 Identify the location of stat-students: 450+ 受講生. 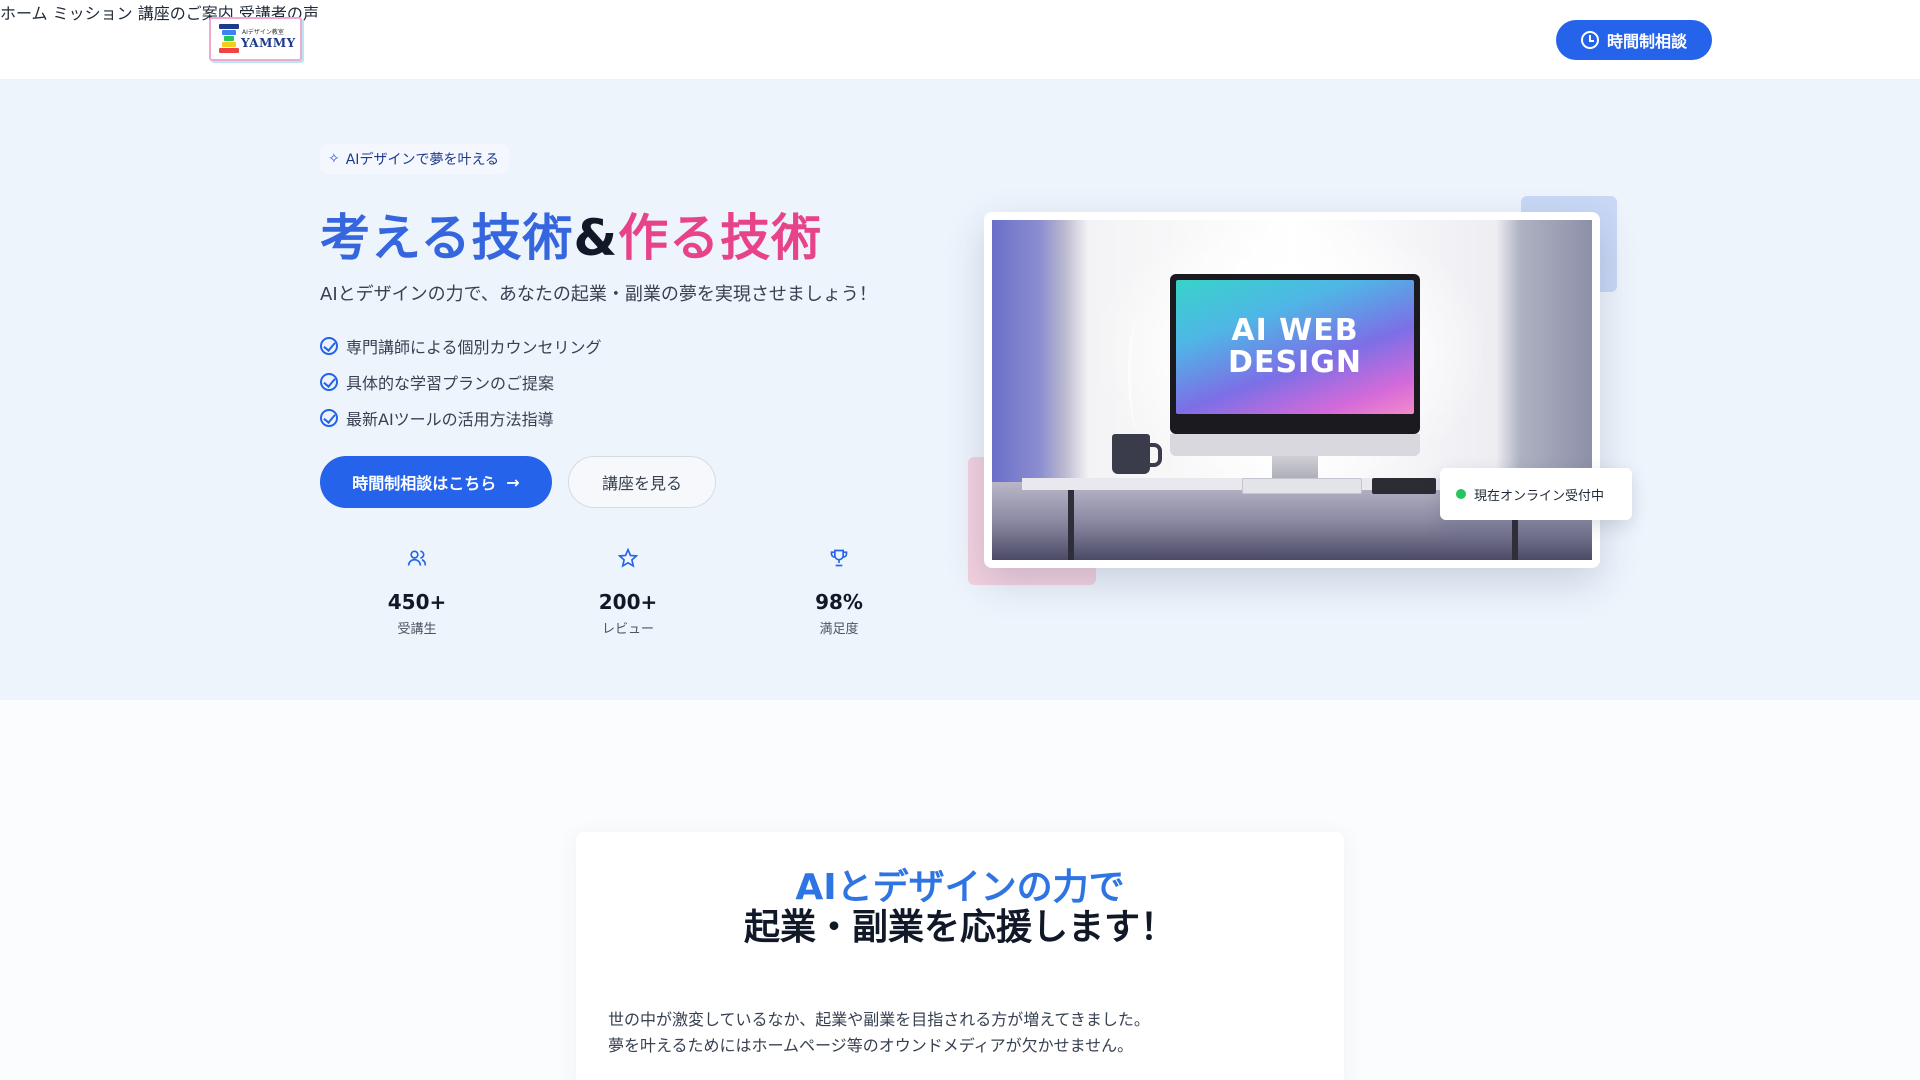
(417, 592).